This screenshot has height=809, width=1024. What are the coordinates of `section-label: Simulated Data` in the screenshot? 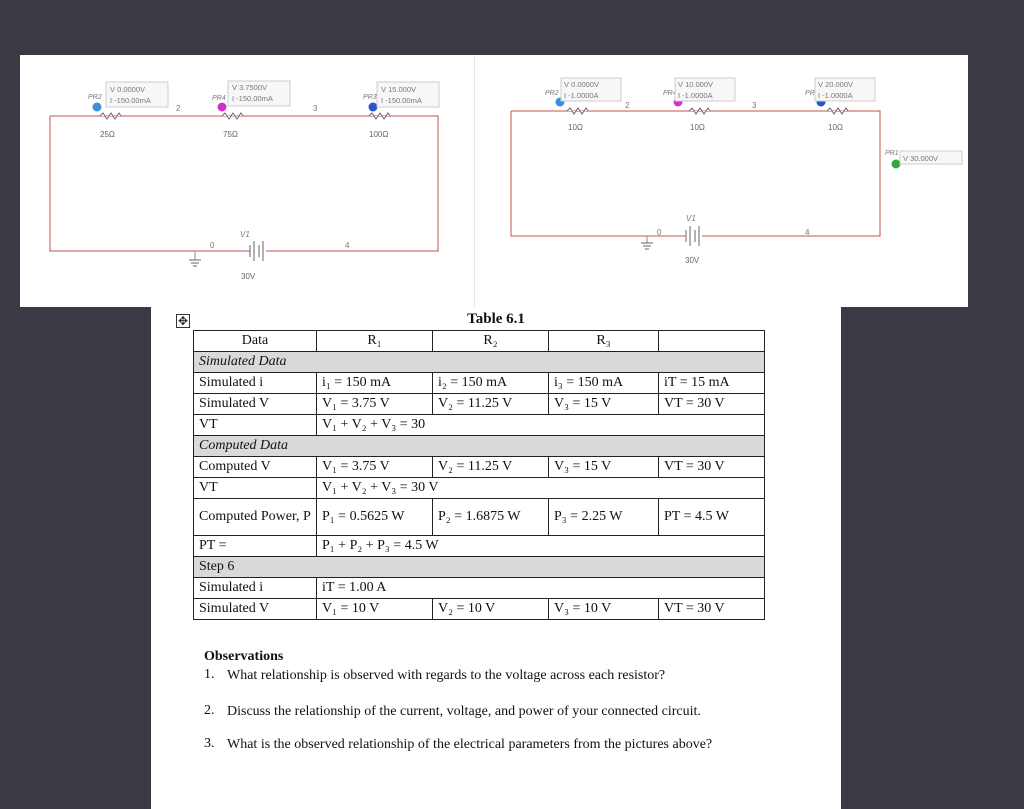 It's located at (479, 362).